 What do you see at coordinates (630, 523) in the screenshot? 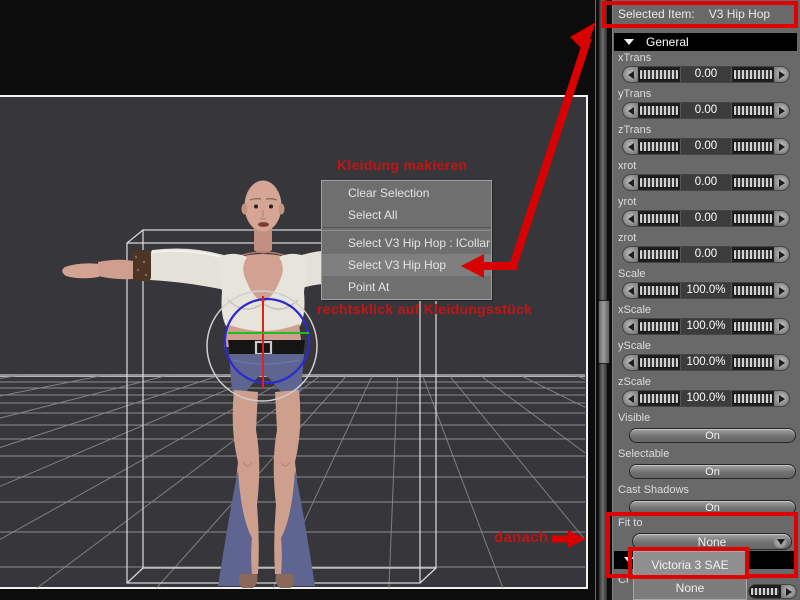
I see `fit-to-label: Fit to` at bounding box center [630, 523].